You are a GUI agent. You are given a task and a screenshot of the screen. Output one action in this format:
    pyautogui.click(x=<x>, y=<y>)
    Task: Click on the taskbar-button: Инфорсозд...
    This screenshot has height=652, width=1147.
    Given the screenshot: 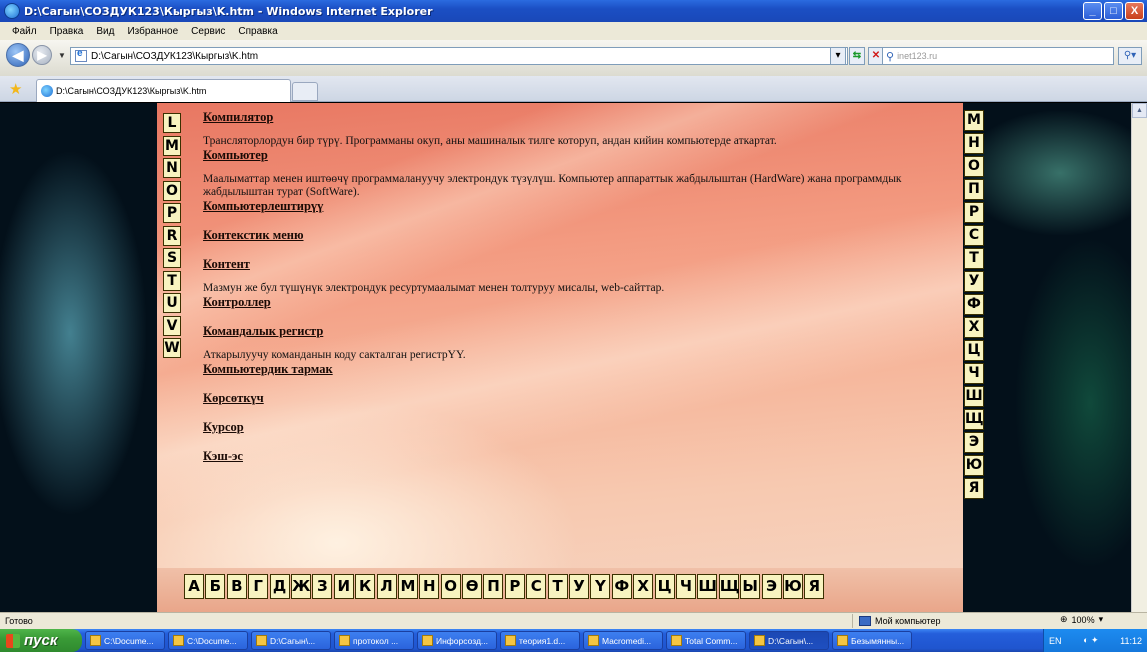 What is the action you would take?
    pyautogui.click(x=457, y=640)
    